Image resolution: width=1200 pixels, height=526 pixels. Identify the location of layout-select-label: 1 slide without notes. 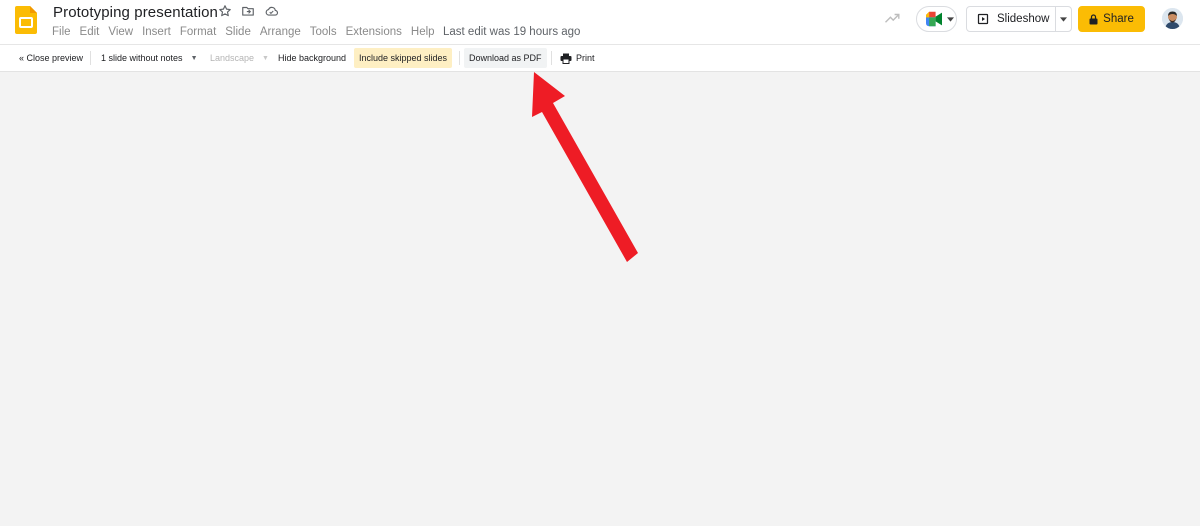
(142, 58).